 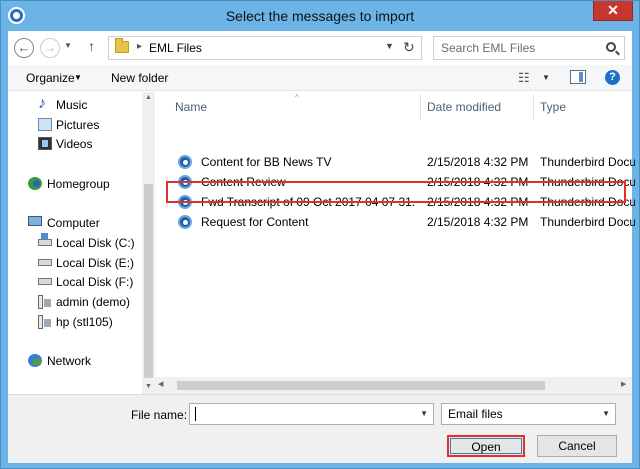 I want to click on recent-locations-icon: ▼, so click(x=68, y=45).